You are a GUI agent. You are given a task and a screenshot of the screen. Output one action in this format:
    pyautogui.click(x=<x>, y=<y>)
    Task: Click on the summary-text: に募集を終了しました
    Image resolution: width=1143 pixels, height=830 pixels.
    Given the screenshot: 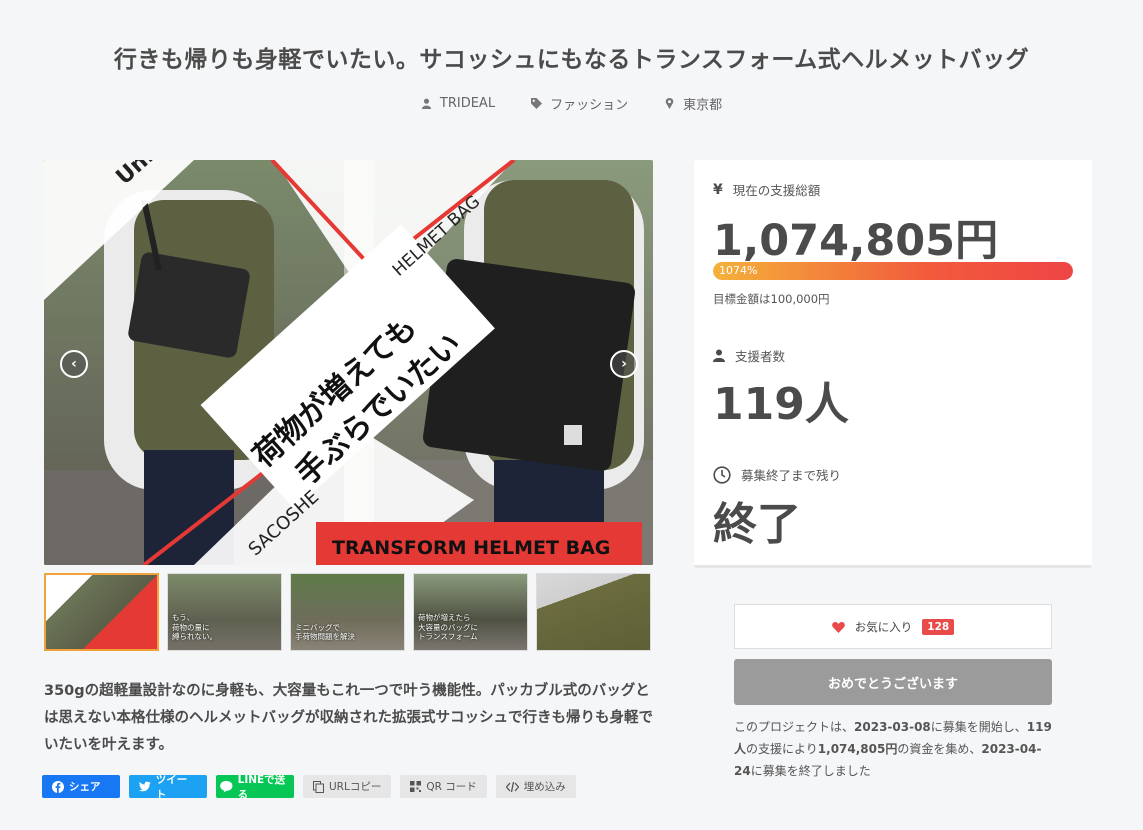 What is the action you would take?
    pyautogui.click(x=810, y=771)
    